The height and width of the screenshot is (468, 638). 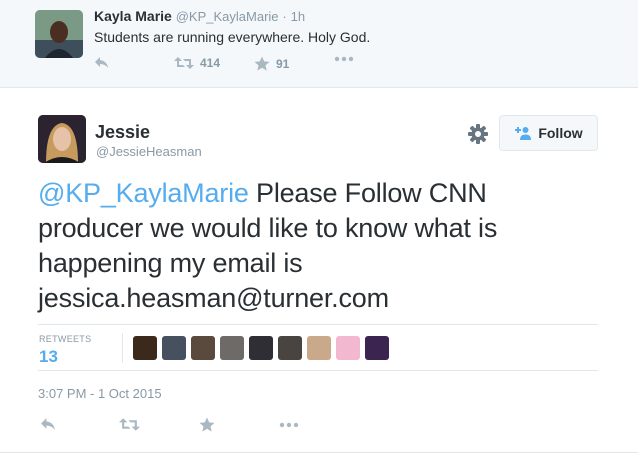 I want to click on tweet-stats: RETWEETS 13, so click(x=318, y=347).